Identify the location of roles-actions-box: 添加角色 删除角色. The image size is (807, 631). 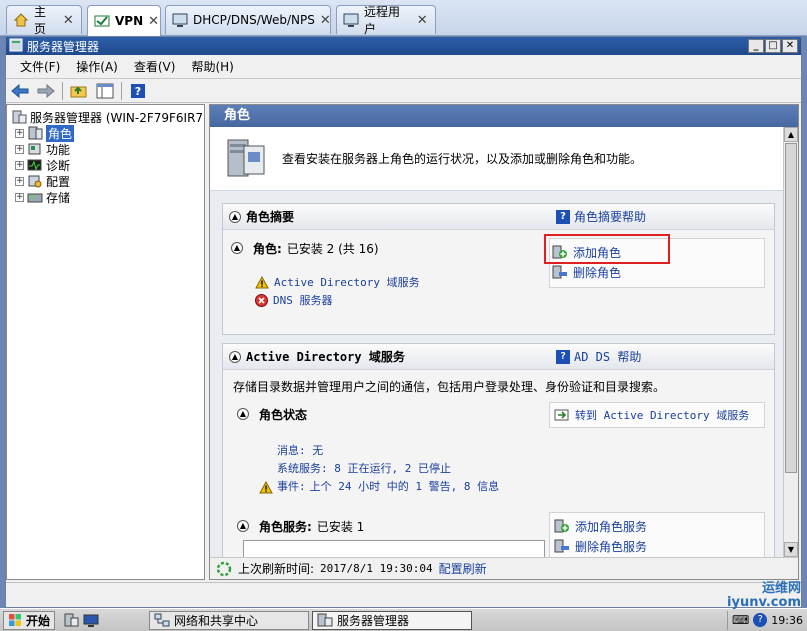
(654, 261).